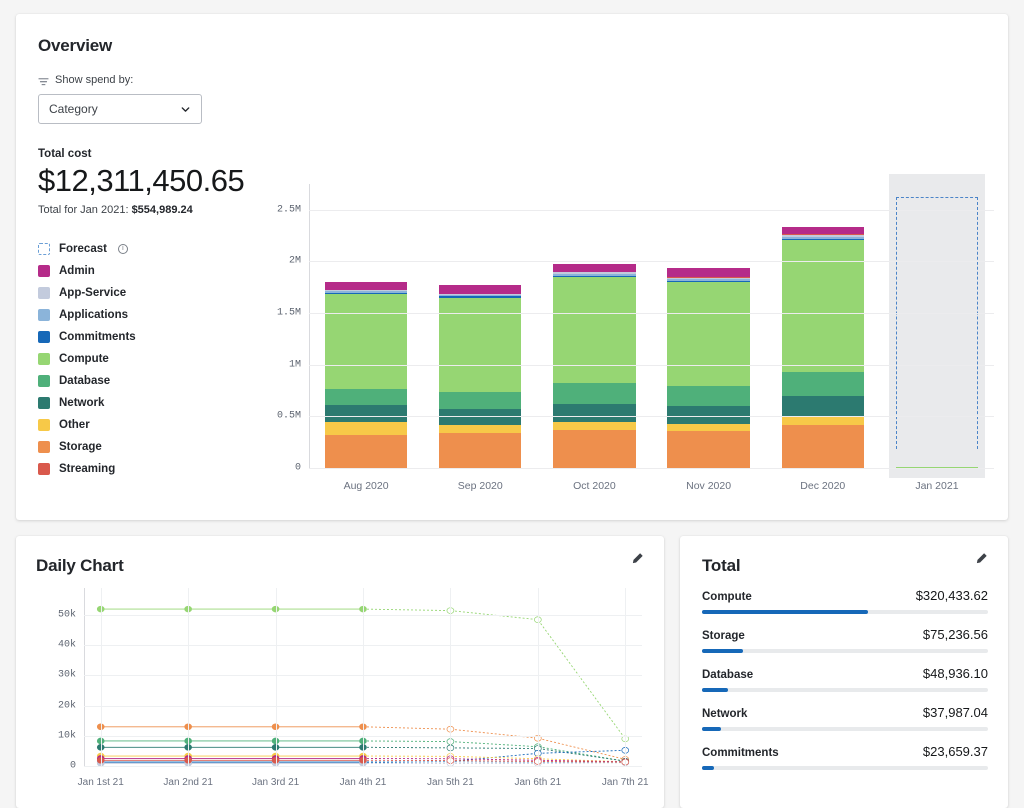  I want to click on daily-chart-y-tick: 20k, so click(66, 706).